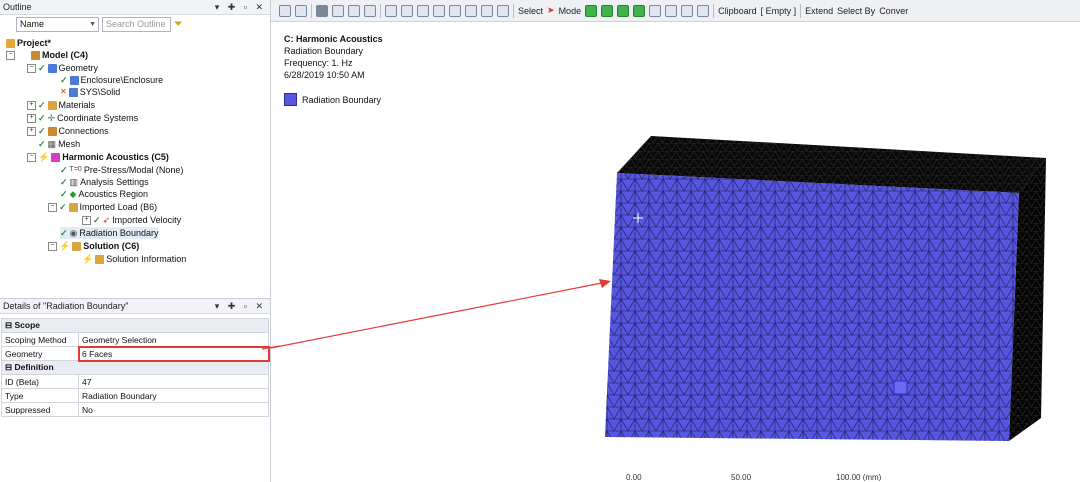  Describe the element at coordinates (856, 11) in the screenshot. I see `select-by-button: Select By` at that location.